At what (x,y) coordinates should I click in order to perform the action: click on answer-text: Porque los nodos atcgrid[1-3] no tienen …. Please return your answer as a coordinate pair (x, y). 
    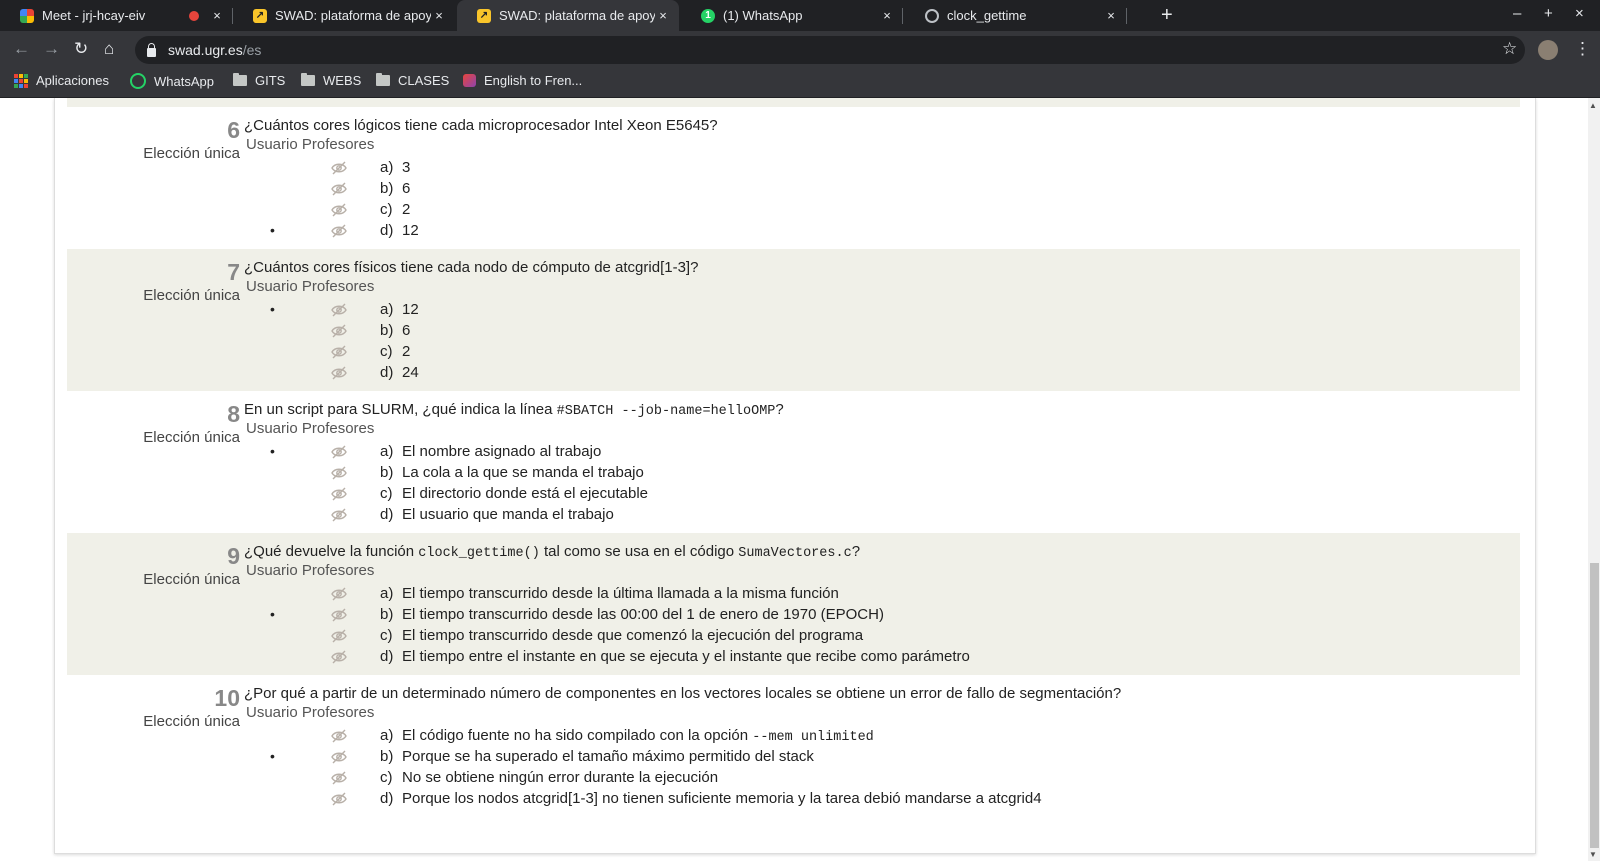
    Looking at the image, I should click on (722, 798).